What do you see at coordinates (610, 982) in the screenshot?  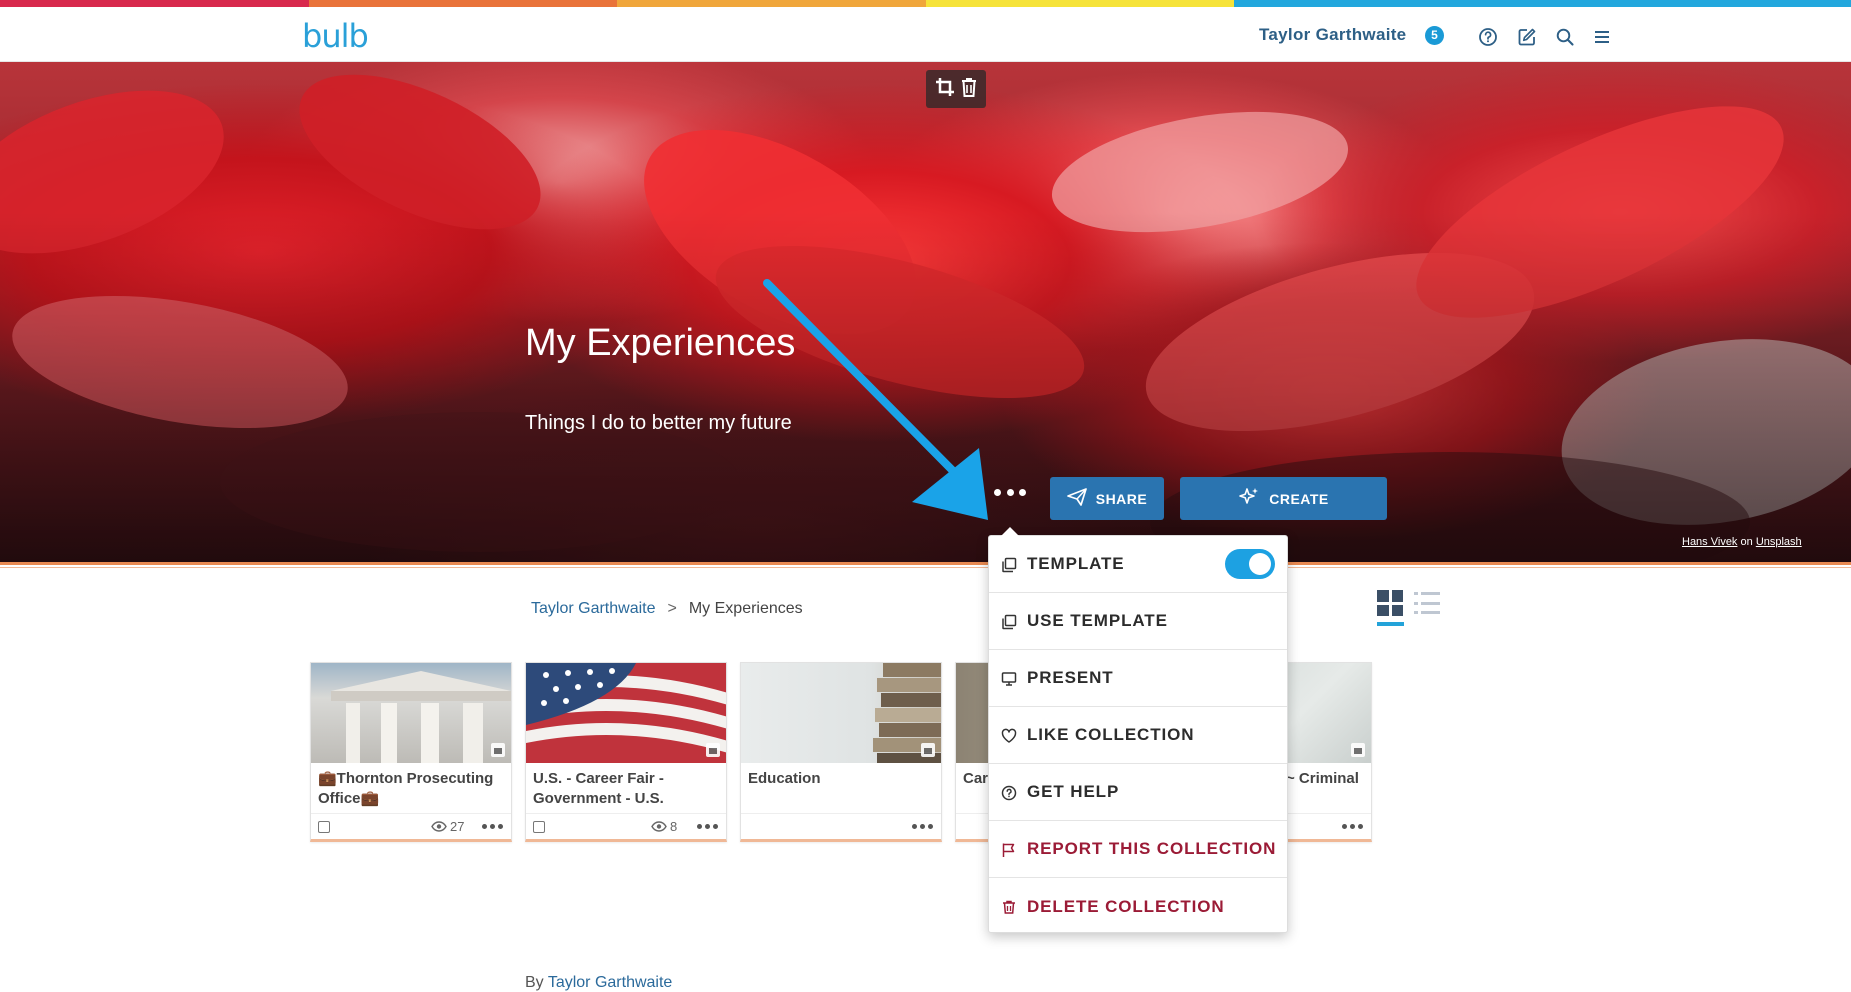 I see `author-link: Taylor Garthwaite` at bounding box center [610, 982].